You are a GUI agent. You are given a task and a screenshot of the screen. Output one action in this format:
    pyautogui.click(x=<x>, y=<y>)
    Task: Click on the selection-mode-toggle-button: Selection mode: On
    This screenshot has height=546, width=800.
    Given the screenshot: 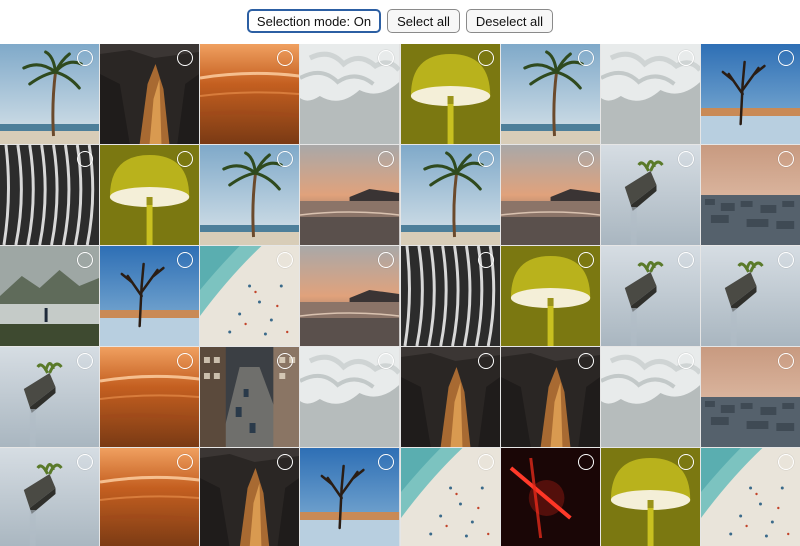 What is the action you would take?
    pyautogui.click(x=314, y=21)
    